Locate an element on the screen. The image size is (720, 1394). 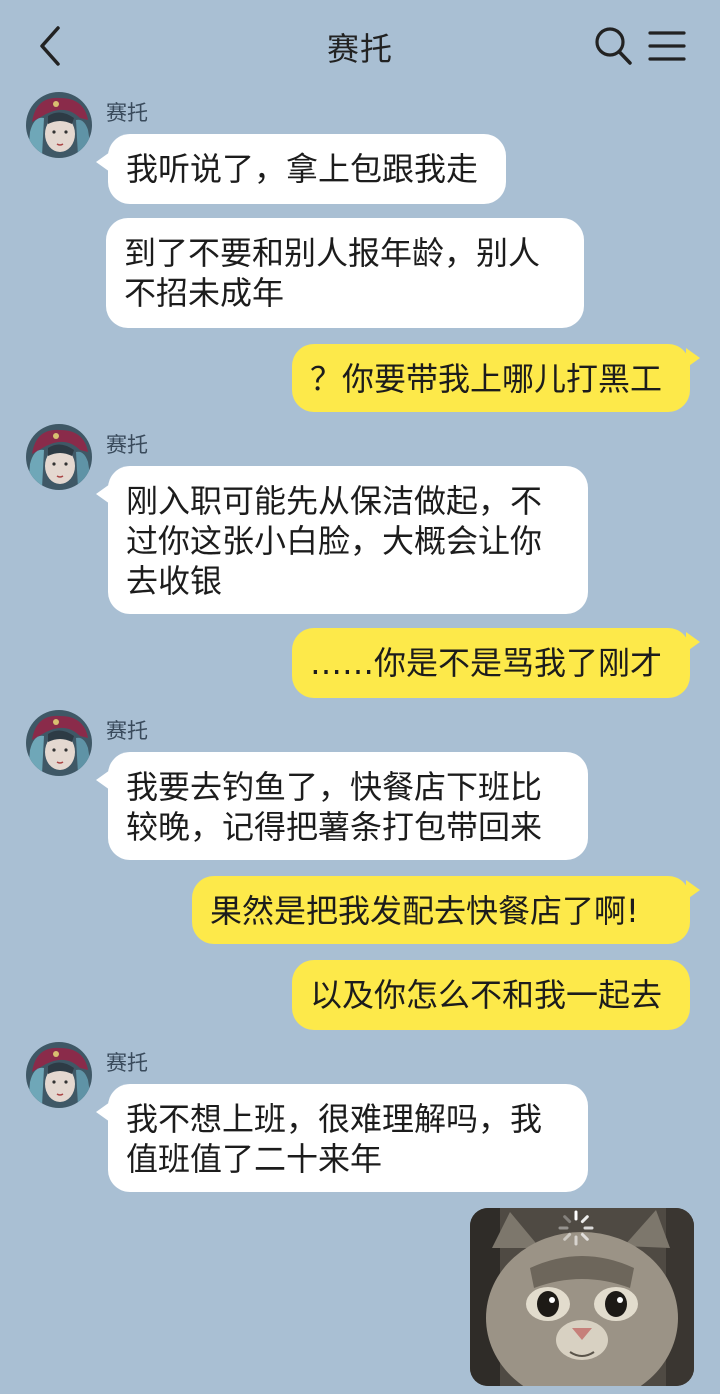
message-bubble: 以及你怎么不和我一起去 is located at coordinates (491, 995).